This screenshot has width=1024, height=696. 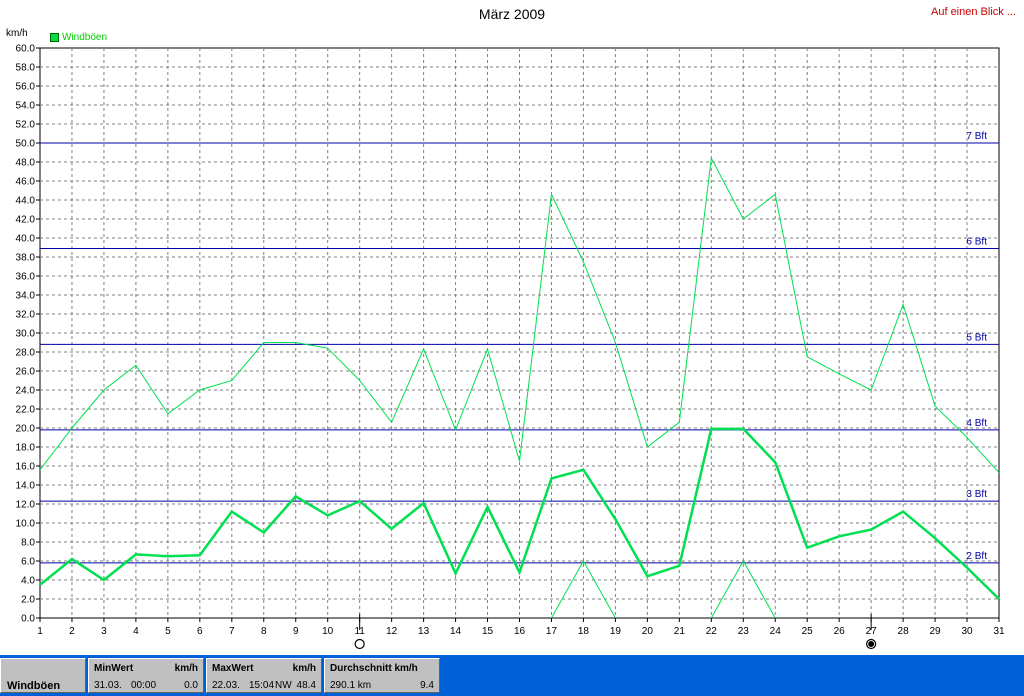 I want to click on y-tick-label: 6.0, so click(x=28, y=562).